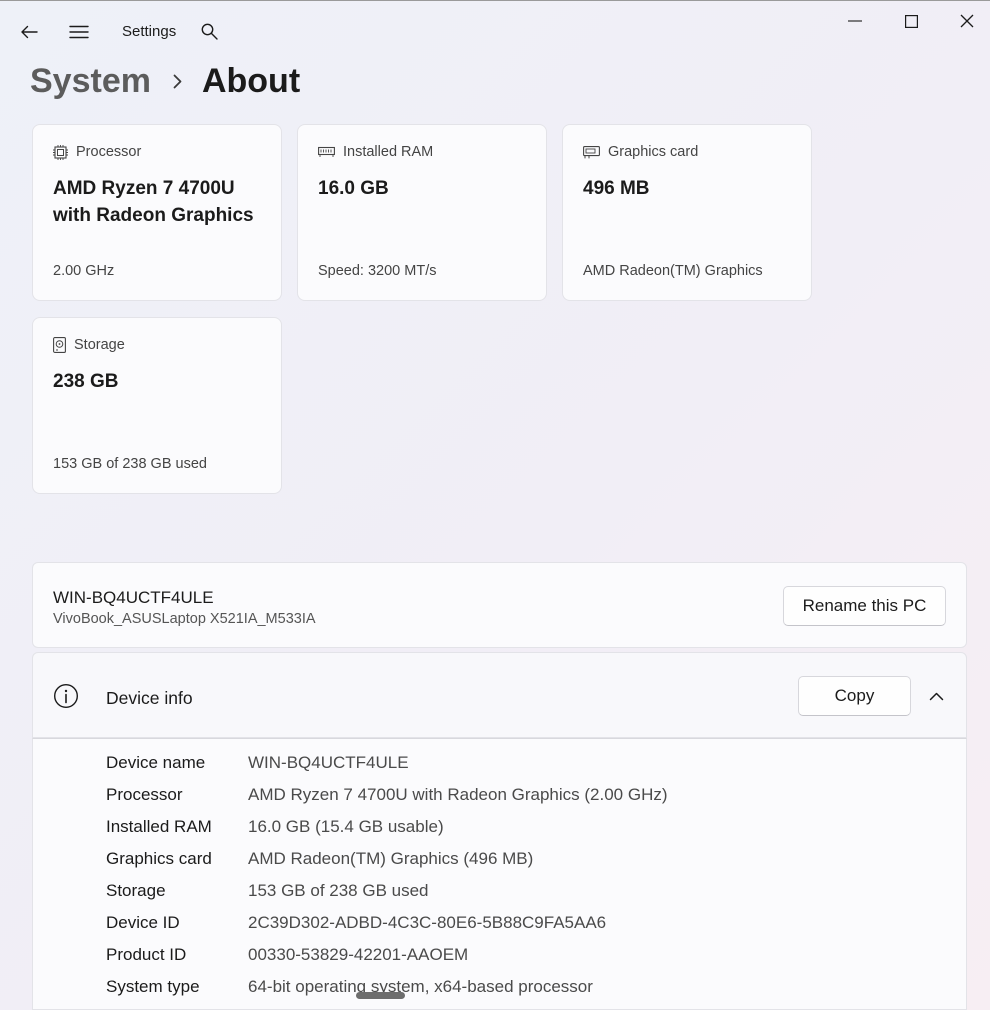 This screenshot has height=1010, width=990. I want to click on breadcrumb: System About, so click(165, 81).